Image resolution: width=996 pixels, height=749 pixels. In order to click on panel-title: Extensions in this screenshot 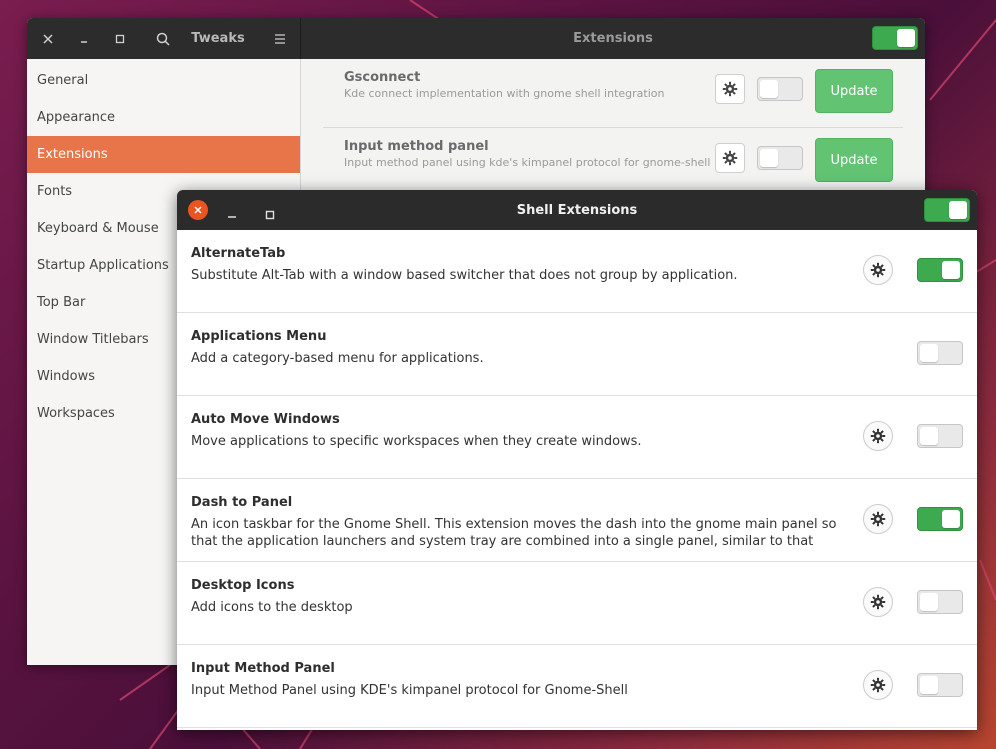, I will do `click(613, 38)`.